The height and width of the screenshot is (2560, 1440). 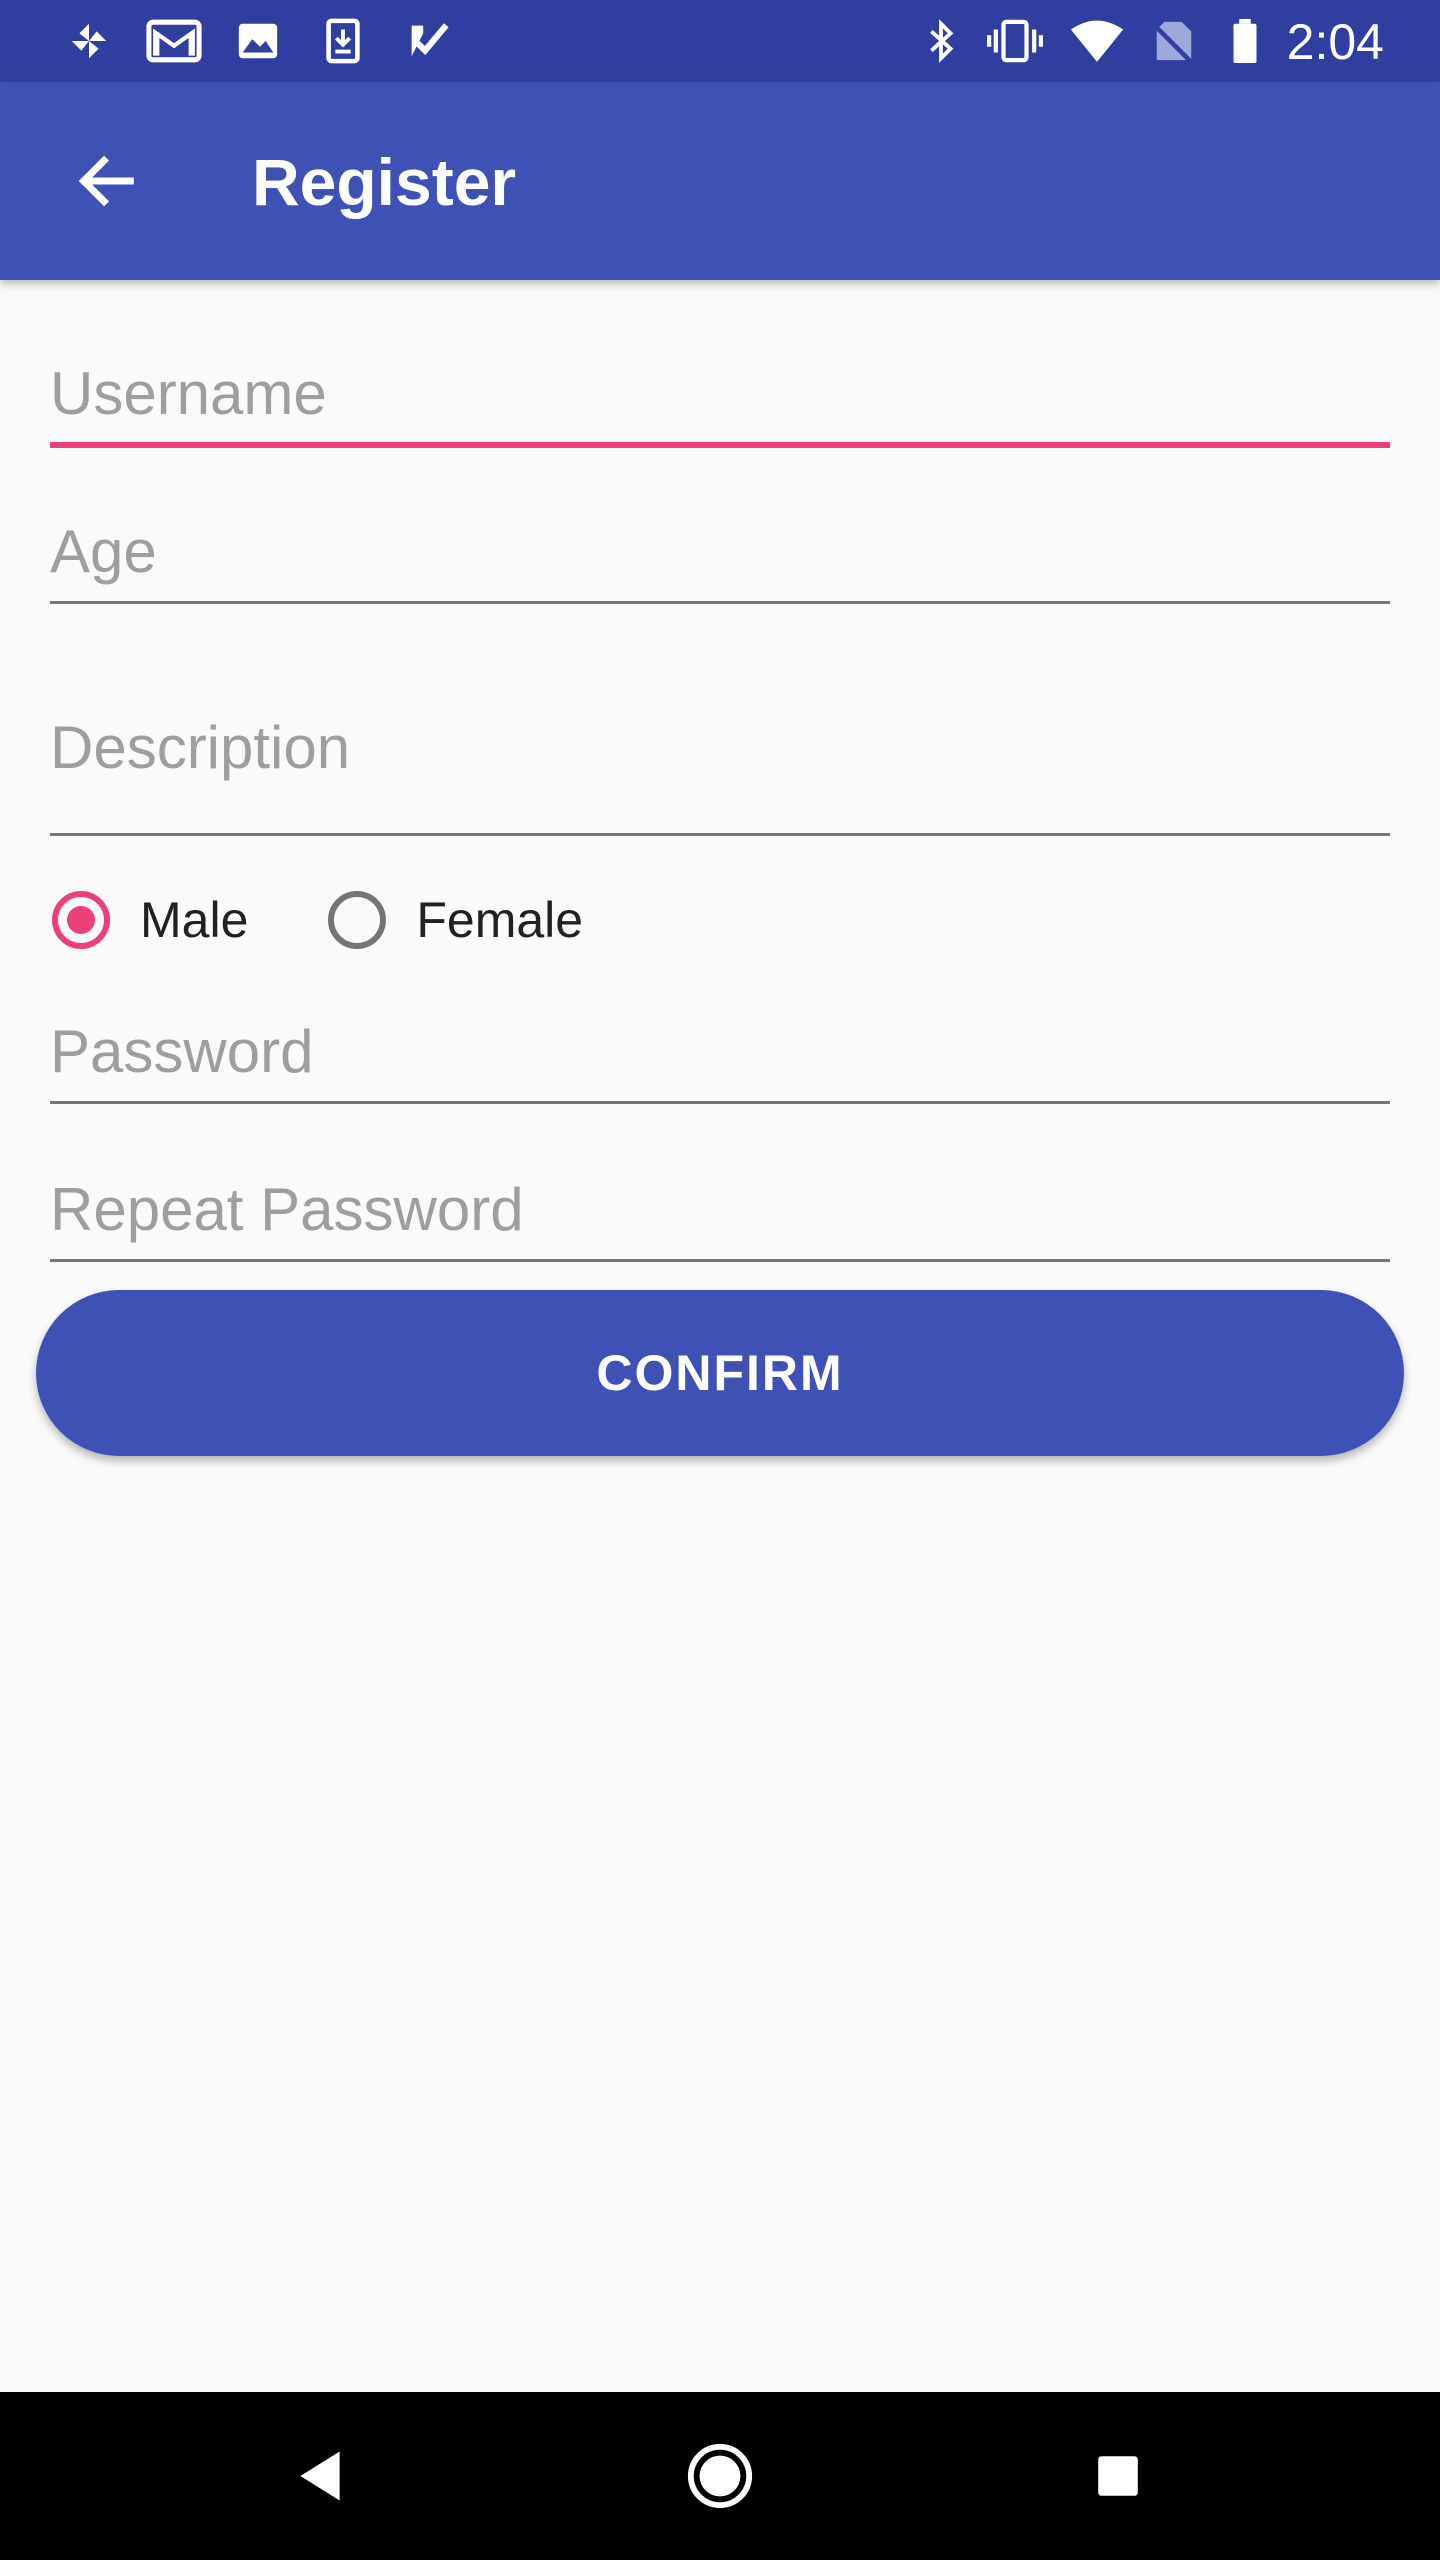 I want to click on radio-label-male: Male, so click(x=194, y=920).